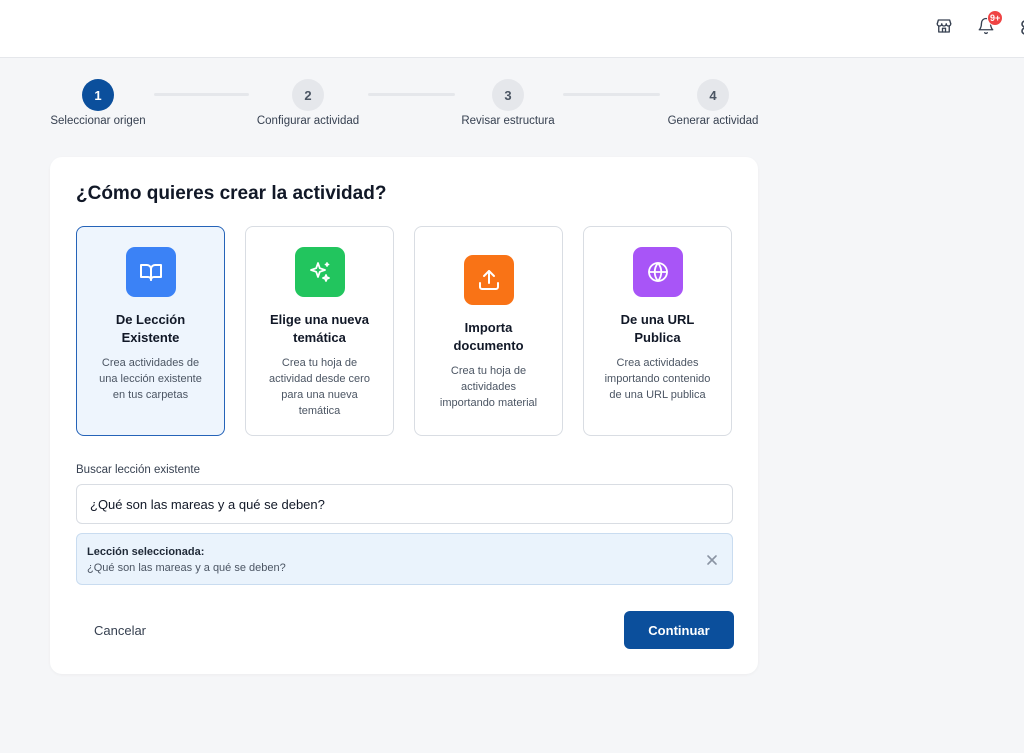 The image size is (1024, 753). What do you see at coordinates (186, 568) in the screenshot?
I see `selected-lesson-value: ¿Qué son las mareas y a qué se deben?` at bounding box center [186, 568].